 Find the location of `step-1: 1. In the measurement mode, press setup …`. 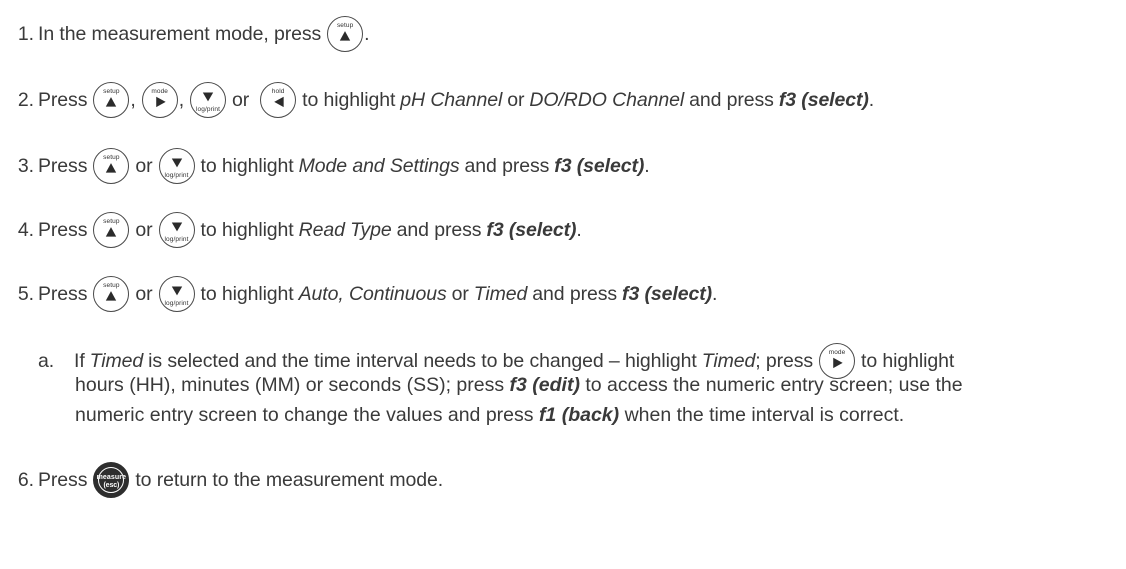

step-1: 1. In the measurement mode, press setup … is located at coordinates (185, 34).